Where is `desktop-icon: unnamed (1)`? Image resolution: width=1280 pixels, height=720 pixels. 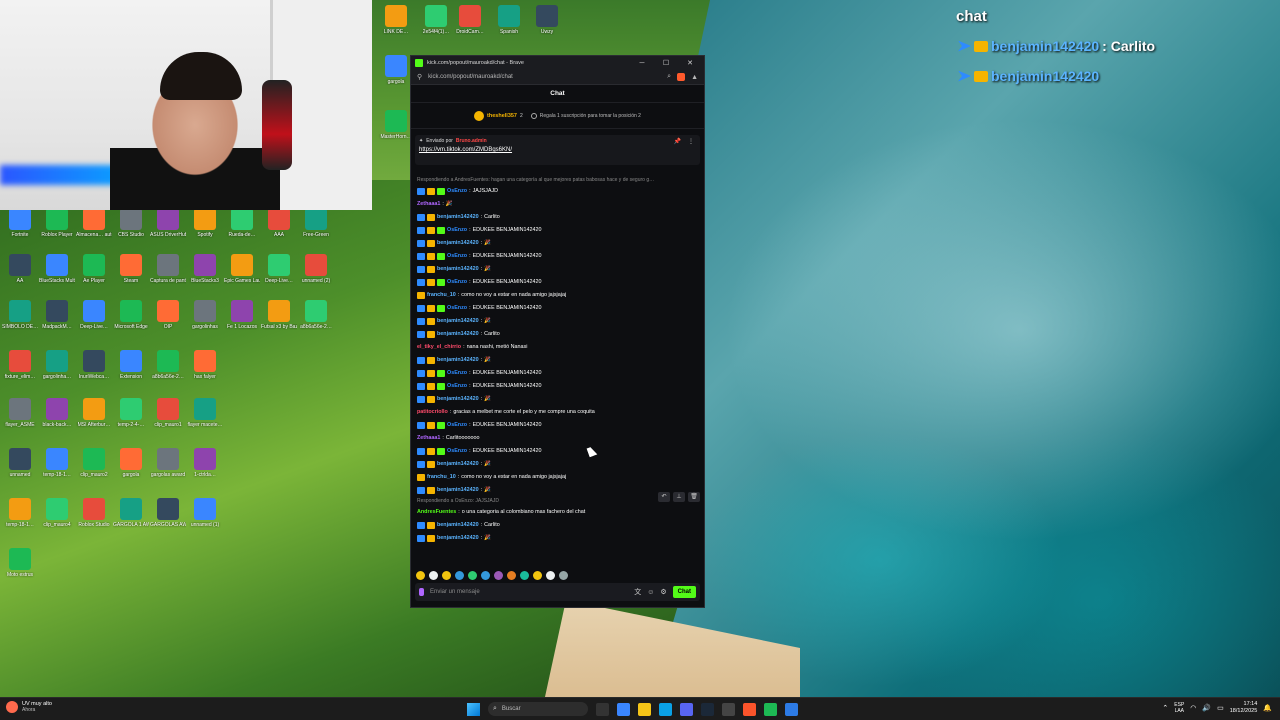 desktop-icon: unnamed (1) is located at coordinates (205, 513).